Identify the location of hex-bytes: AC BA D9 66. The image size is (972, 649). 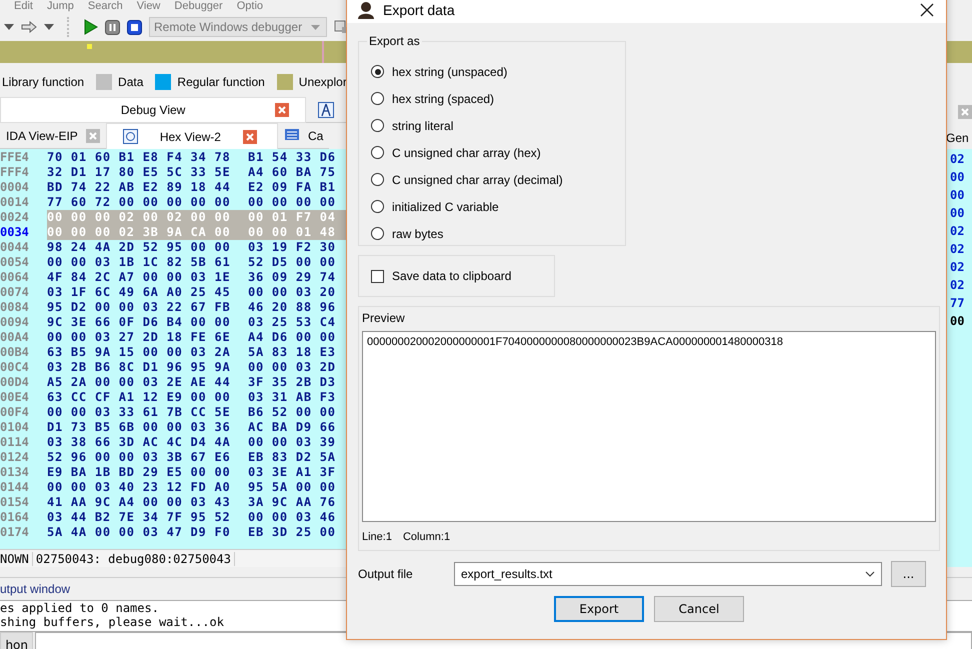
(292, 427).